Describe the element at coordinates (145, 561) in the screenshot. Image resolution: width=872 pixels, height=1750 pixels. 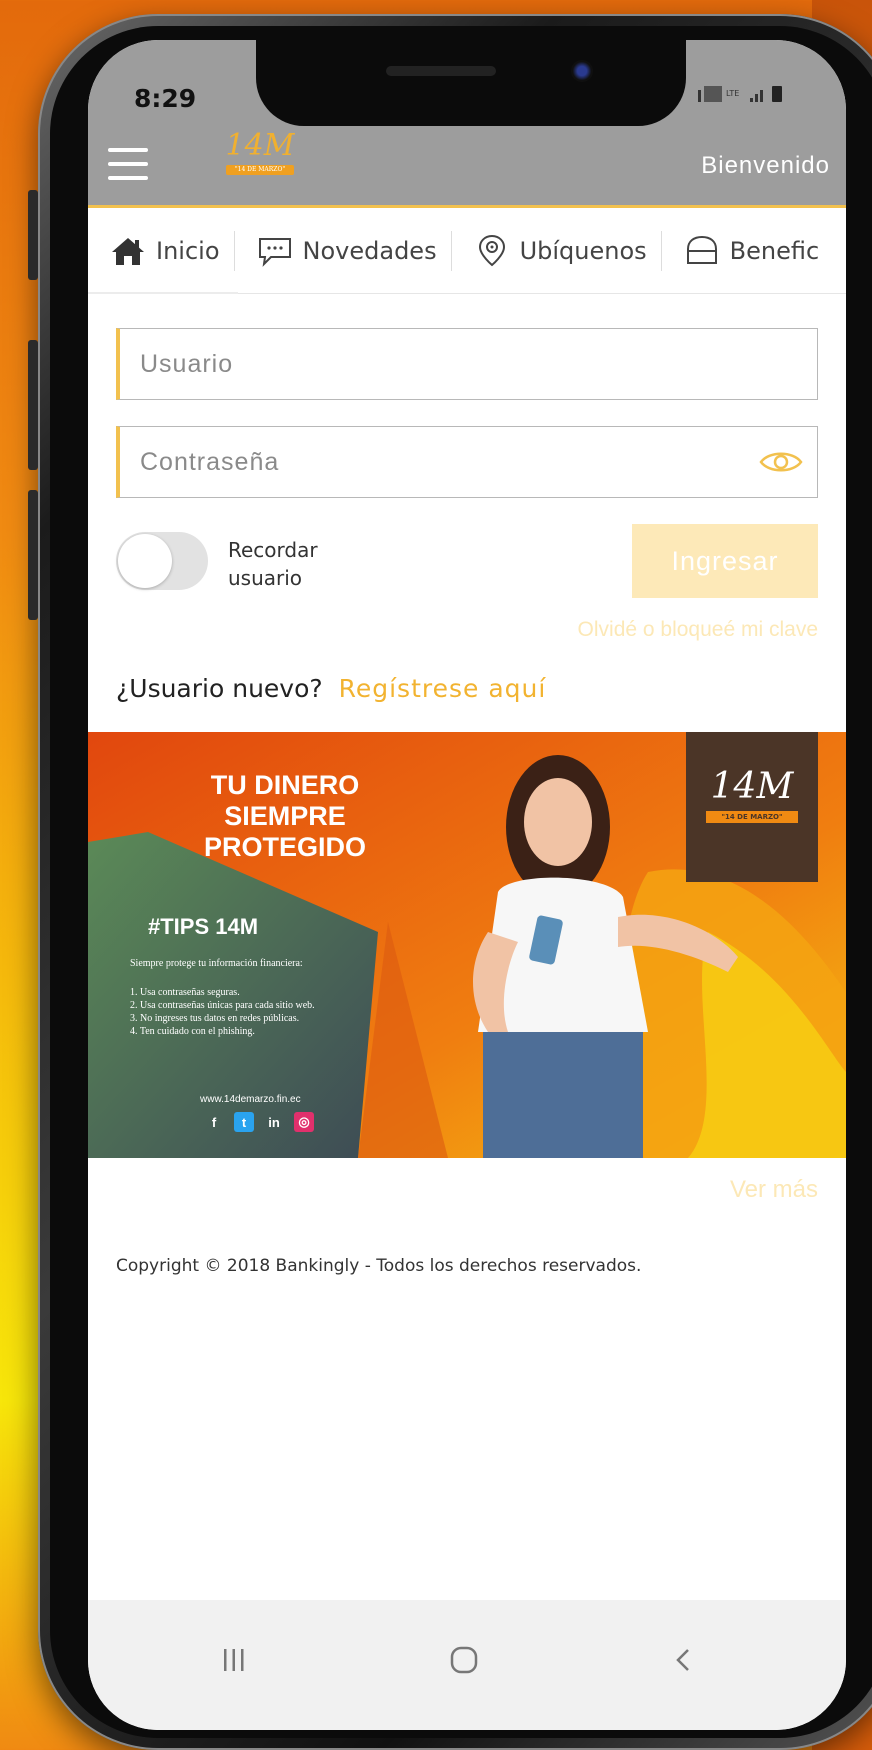
I see `toggle-knob` at that location.